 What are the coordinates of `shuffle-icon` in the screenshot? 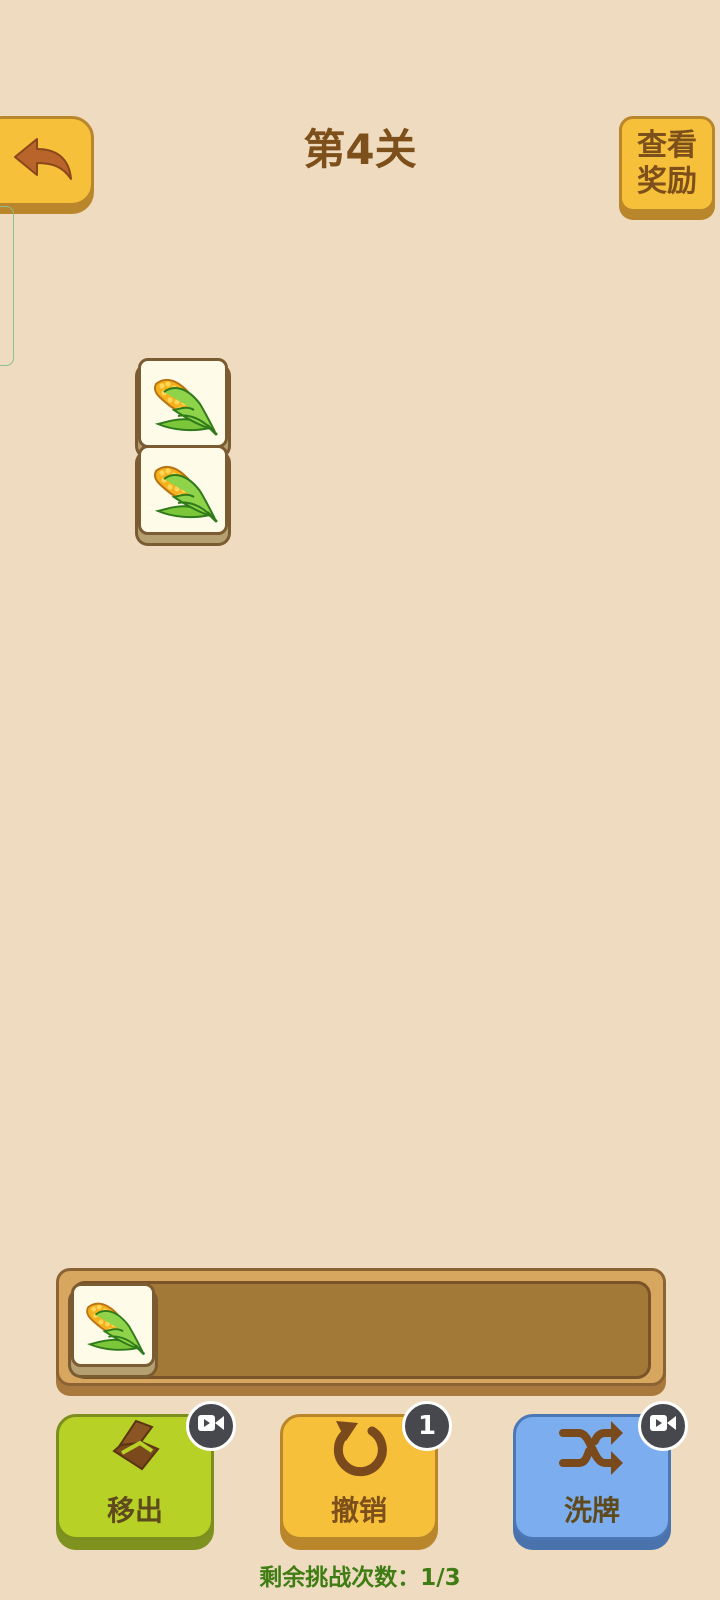 It's located at (592, 1451).